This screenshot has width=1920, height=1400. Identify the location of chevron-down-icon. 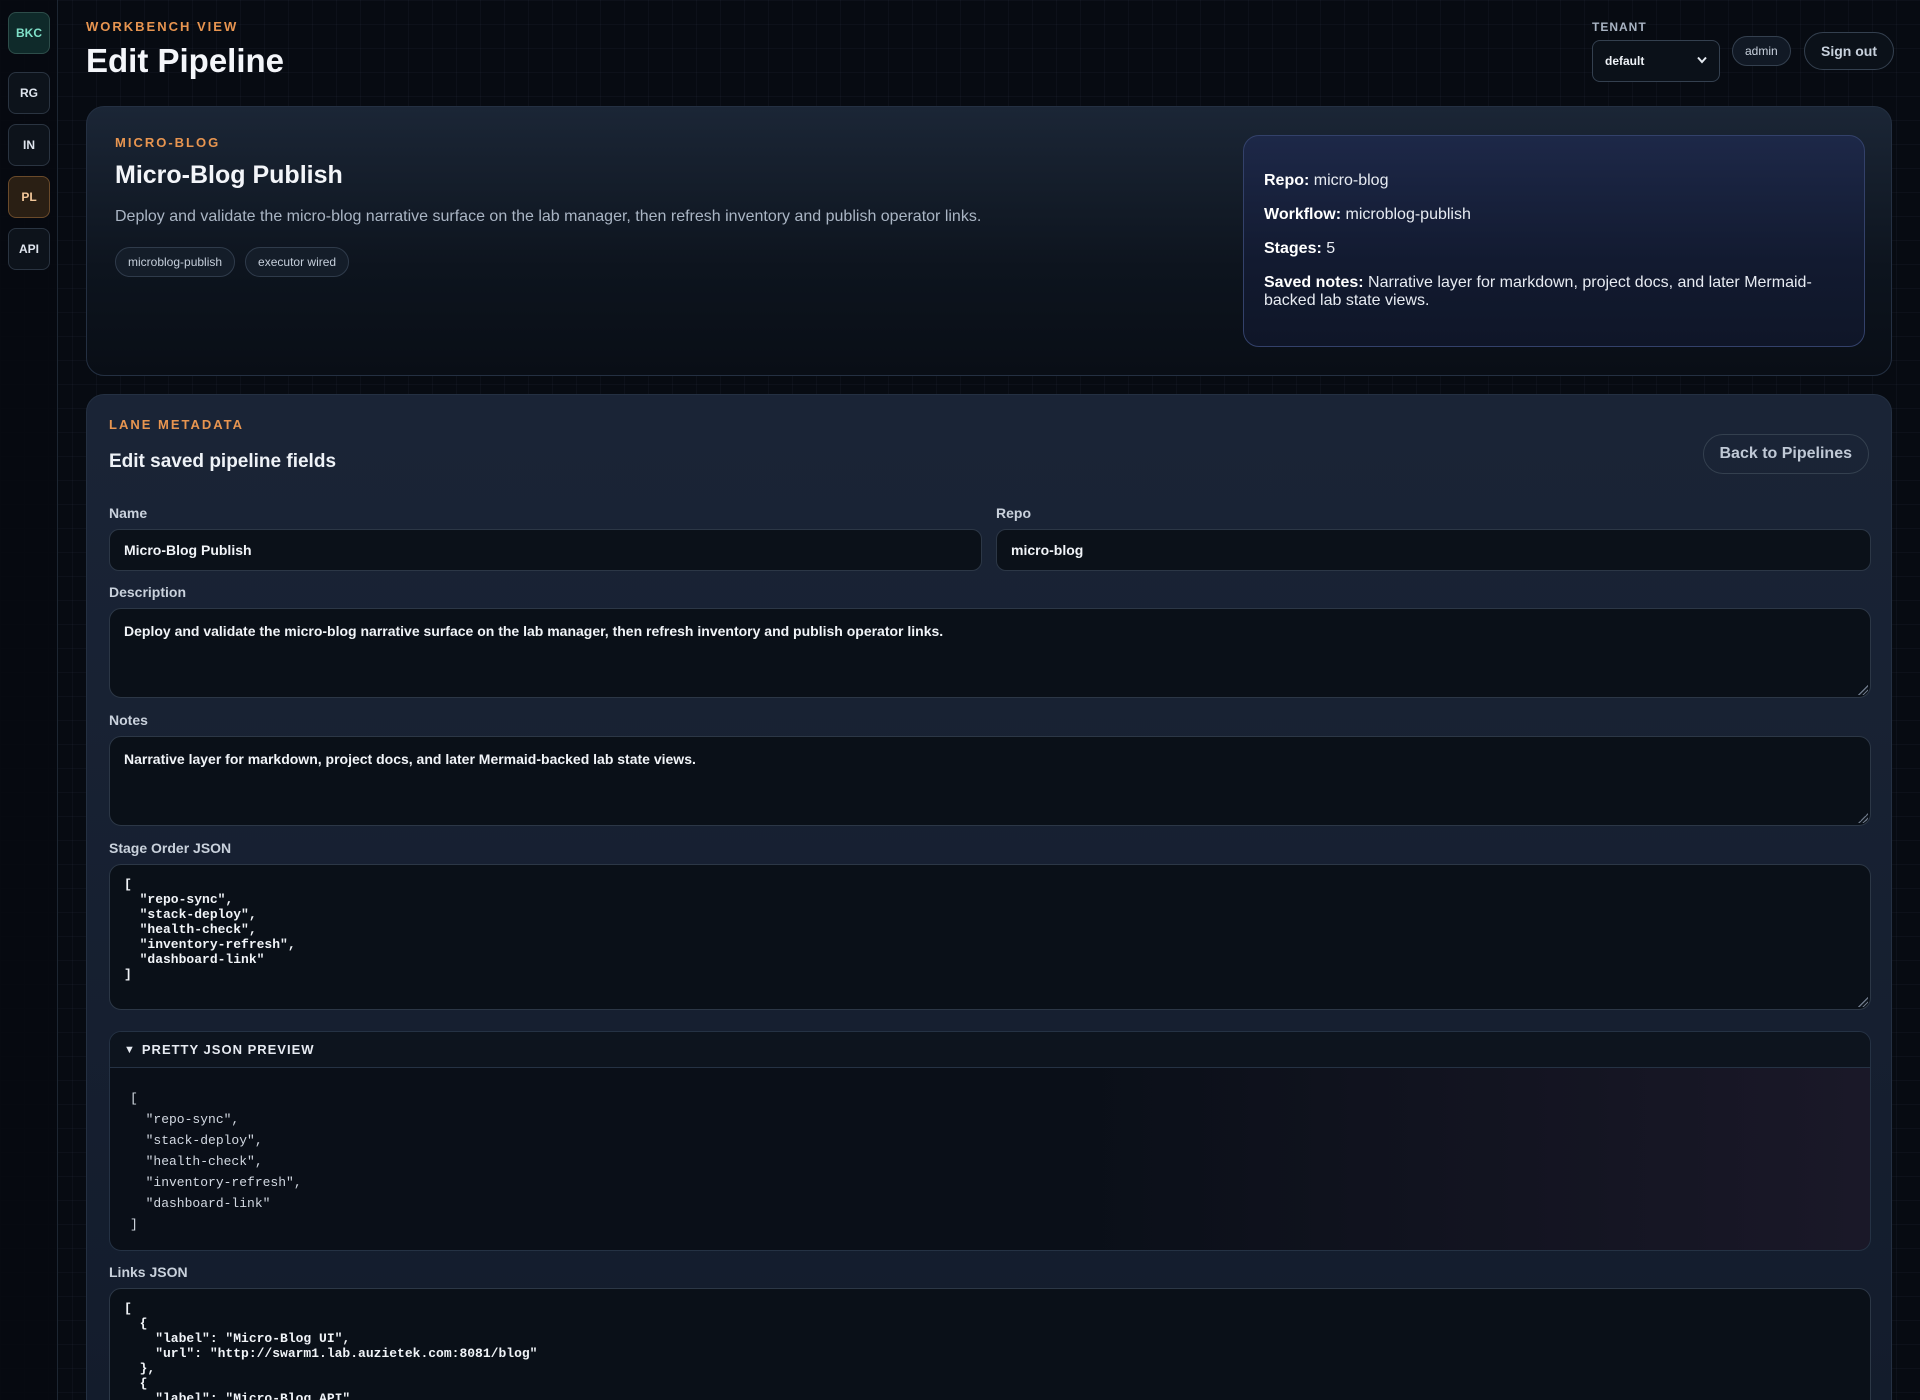
(1702, 61).